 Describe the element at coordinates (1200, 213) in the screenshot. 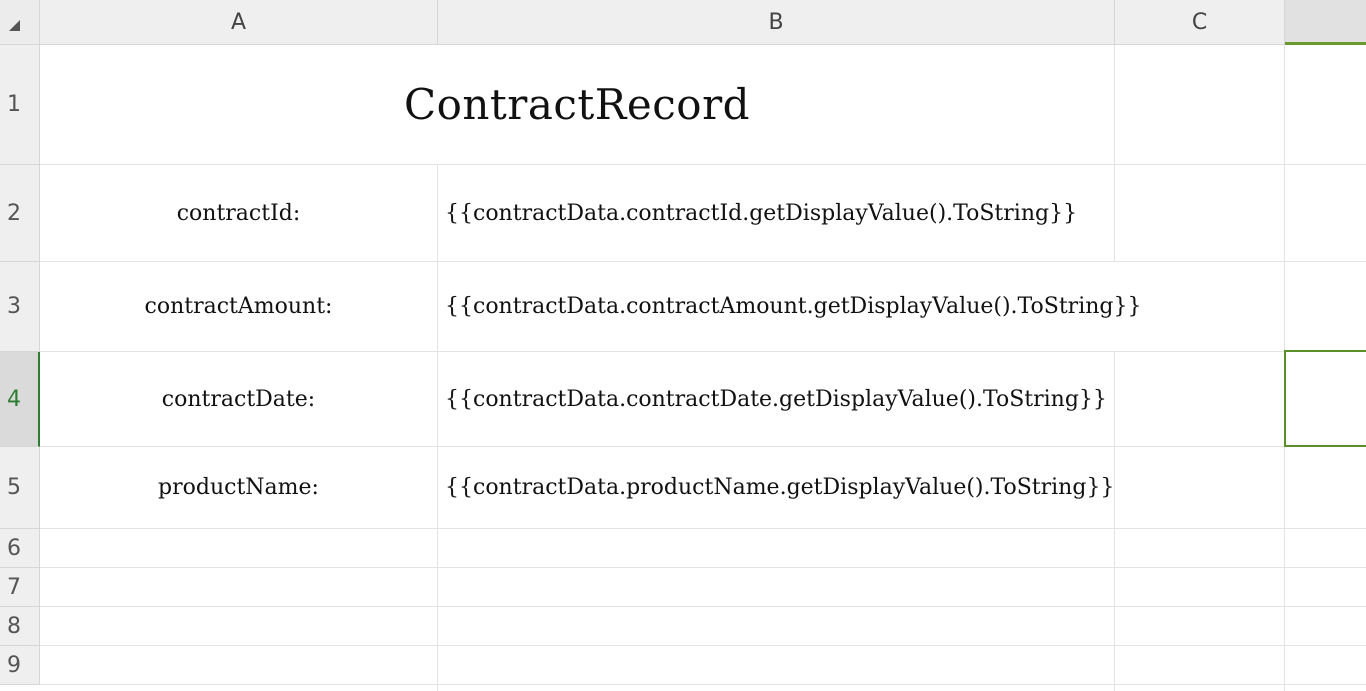

I see `cell-c2` at that location.